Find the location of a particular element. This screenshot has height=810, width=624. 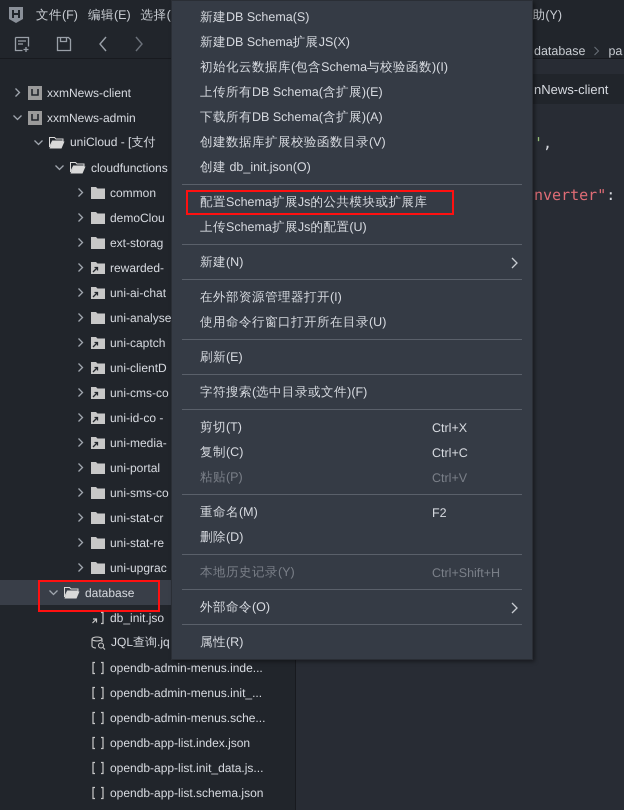

tree-item-label: uni-cms-co is located at coordinates (139, 393).